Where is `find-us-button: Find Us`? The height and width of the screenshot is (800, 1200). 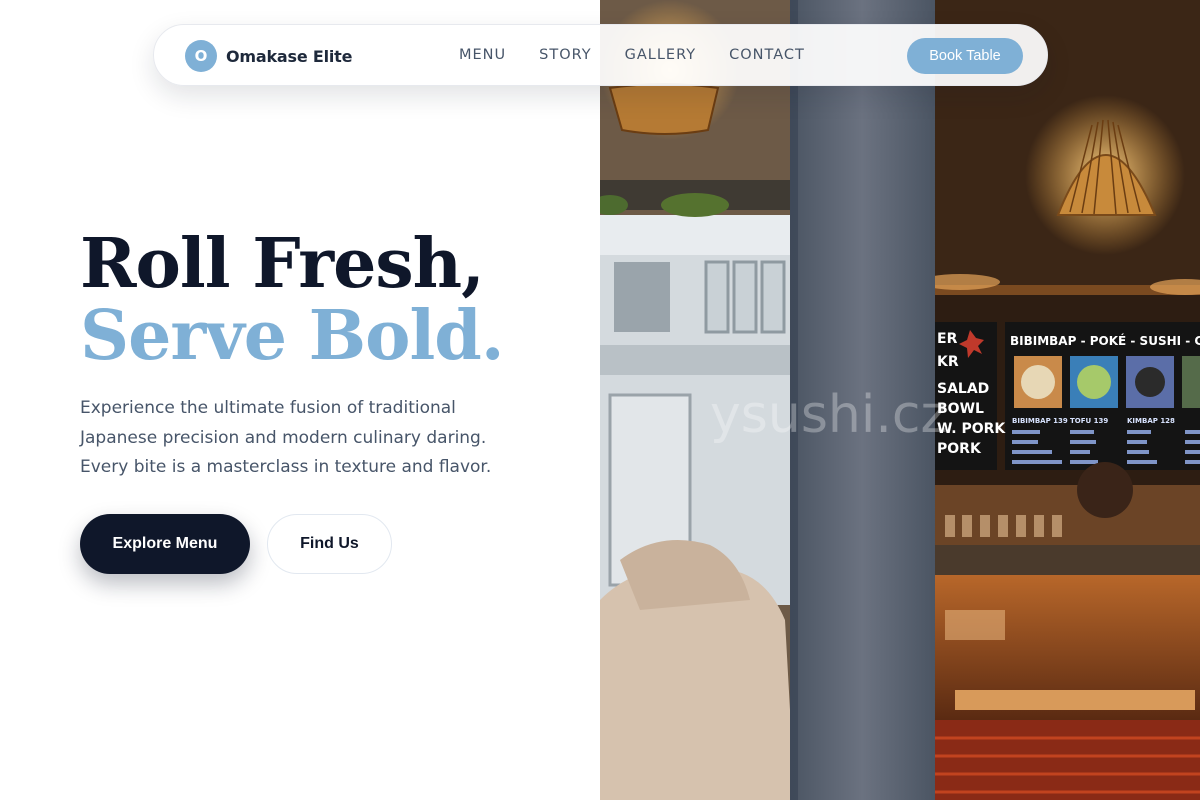 find-us-button: Find Us is located at coordinates (329, 544).